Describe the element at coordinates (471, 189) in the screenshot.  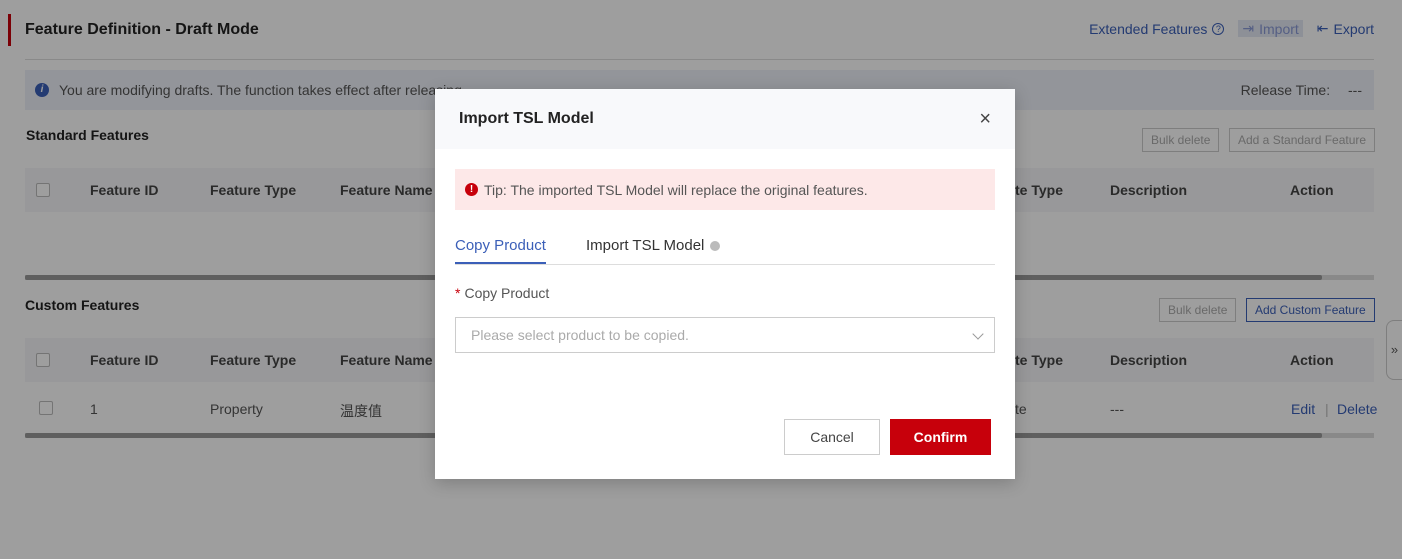
I see `warning-icon: !` at that location.